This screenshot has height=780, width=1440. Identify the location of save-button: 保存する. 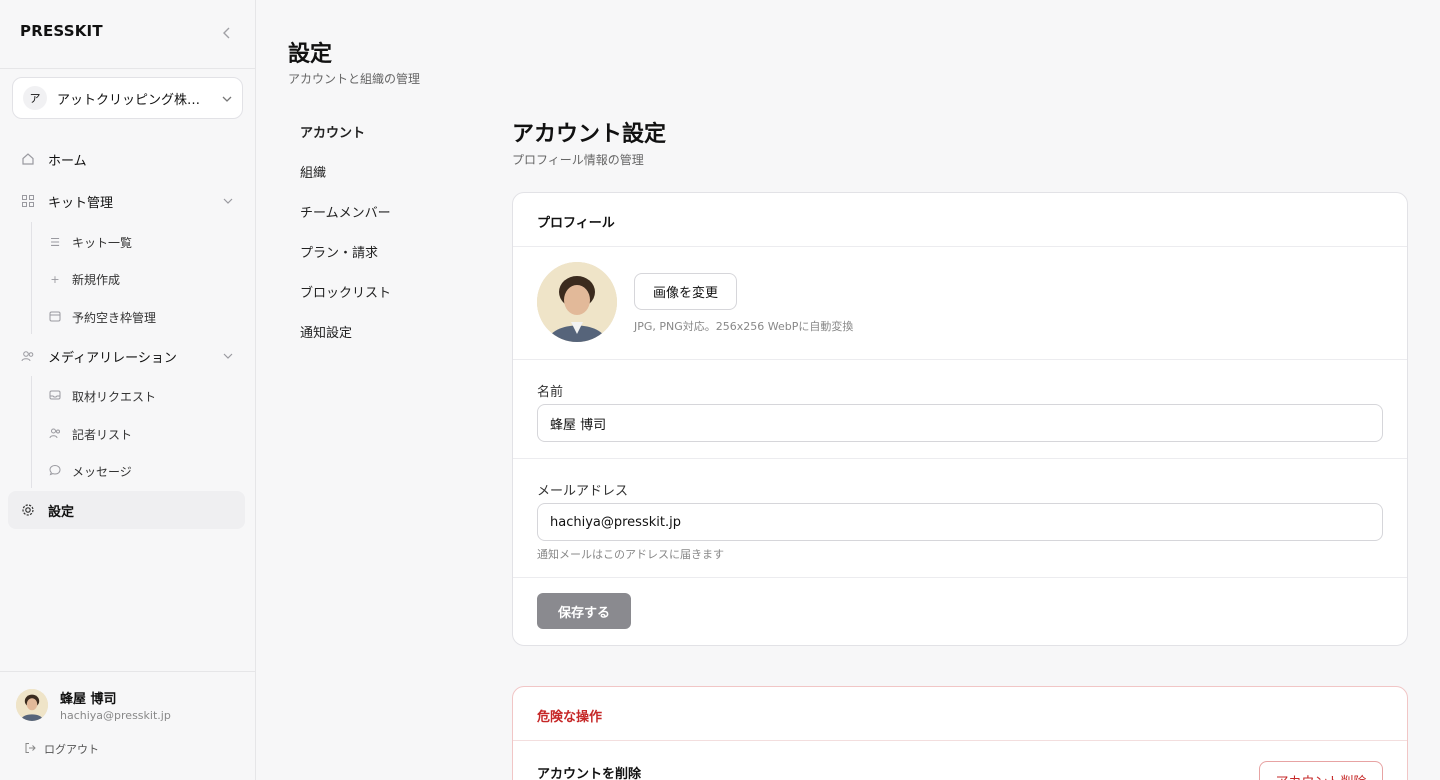
(584, 611).